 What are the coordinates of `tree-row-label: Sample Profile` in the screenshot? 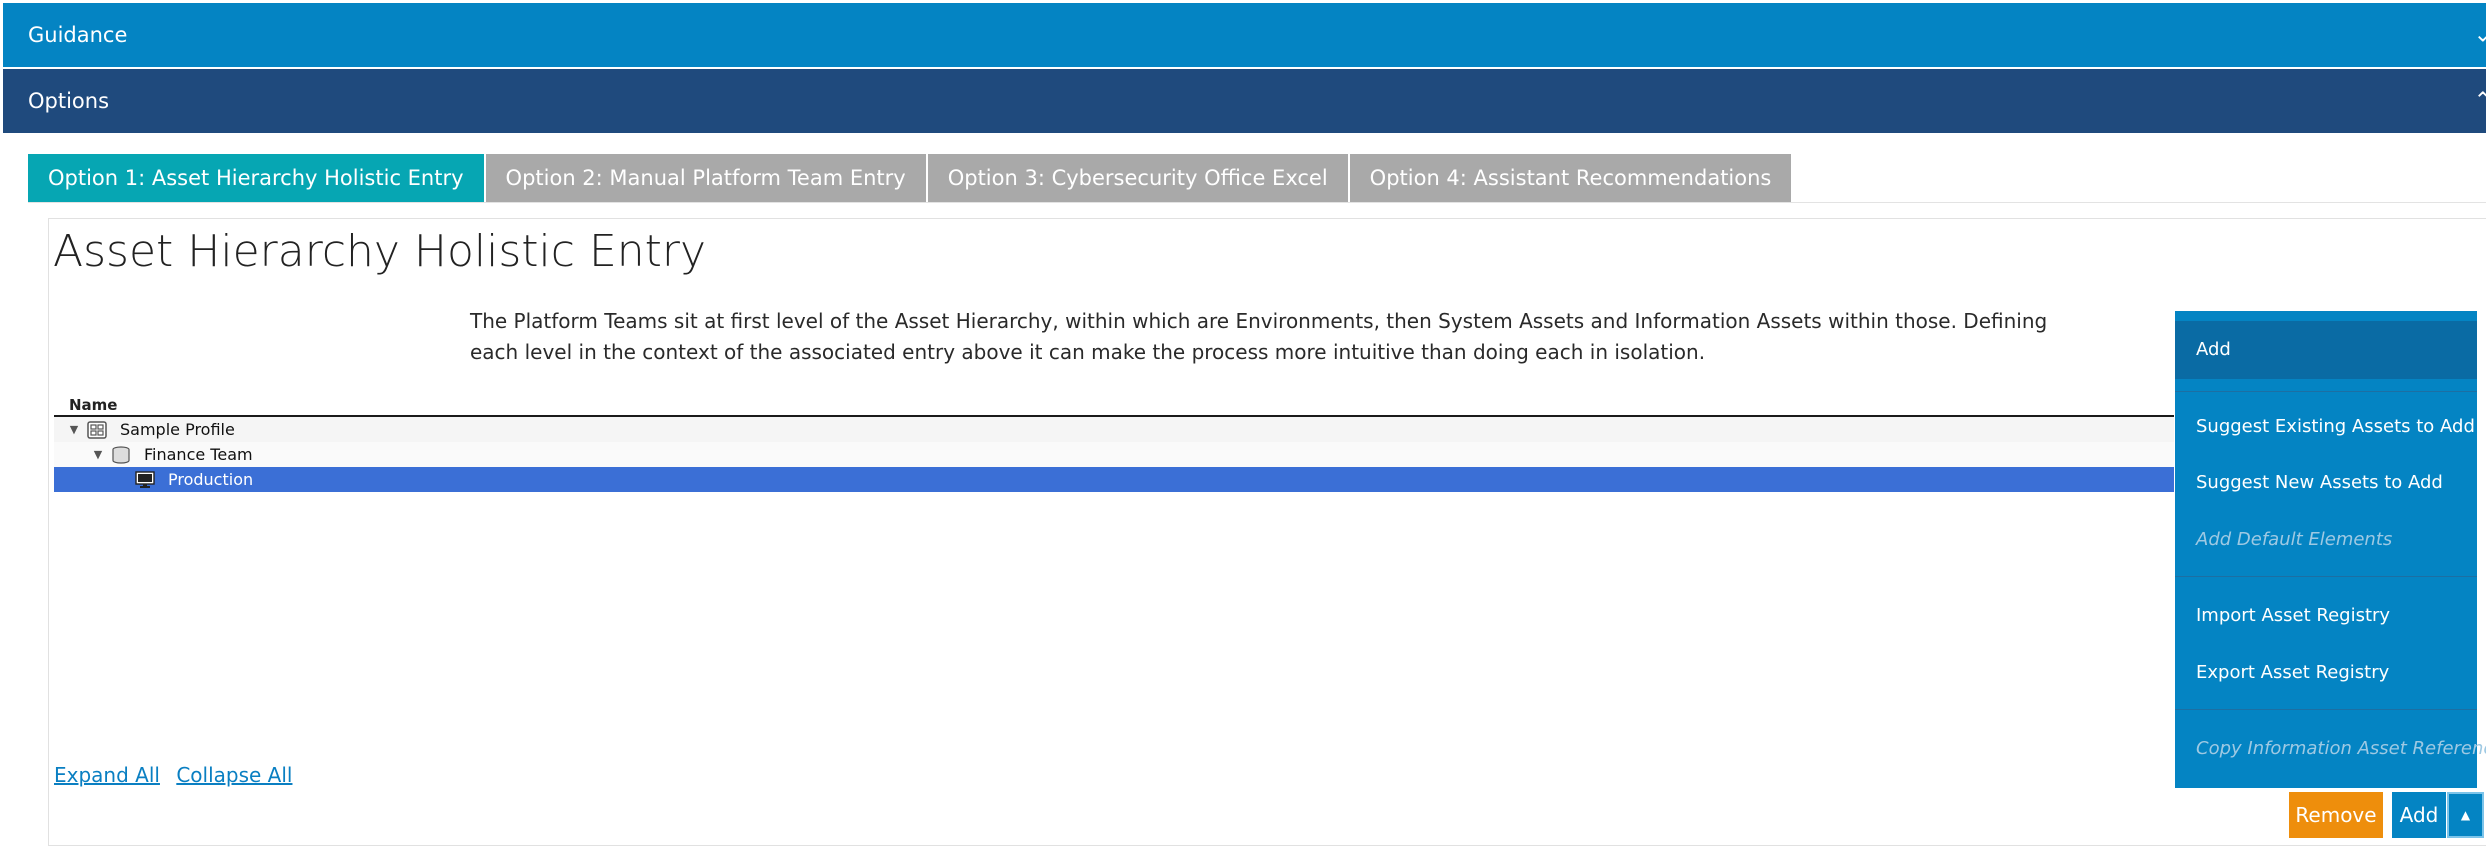 It's located at (177, 429).